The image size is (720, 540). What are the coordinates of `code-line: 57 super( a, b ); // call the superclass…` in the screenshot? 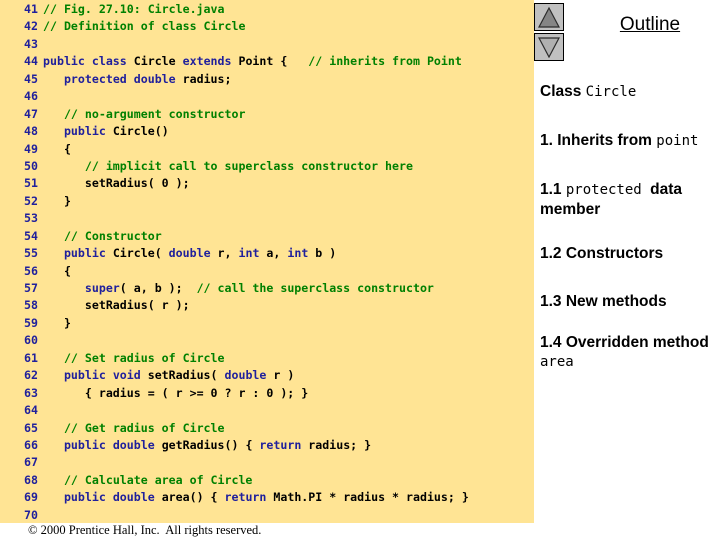 It's located at (267, 288).